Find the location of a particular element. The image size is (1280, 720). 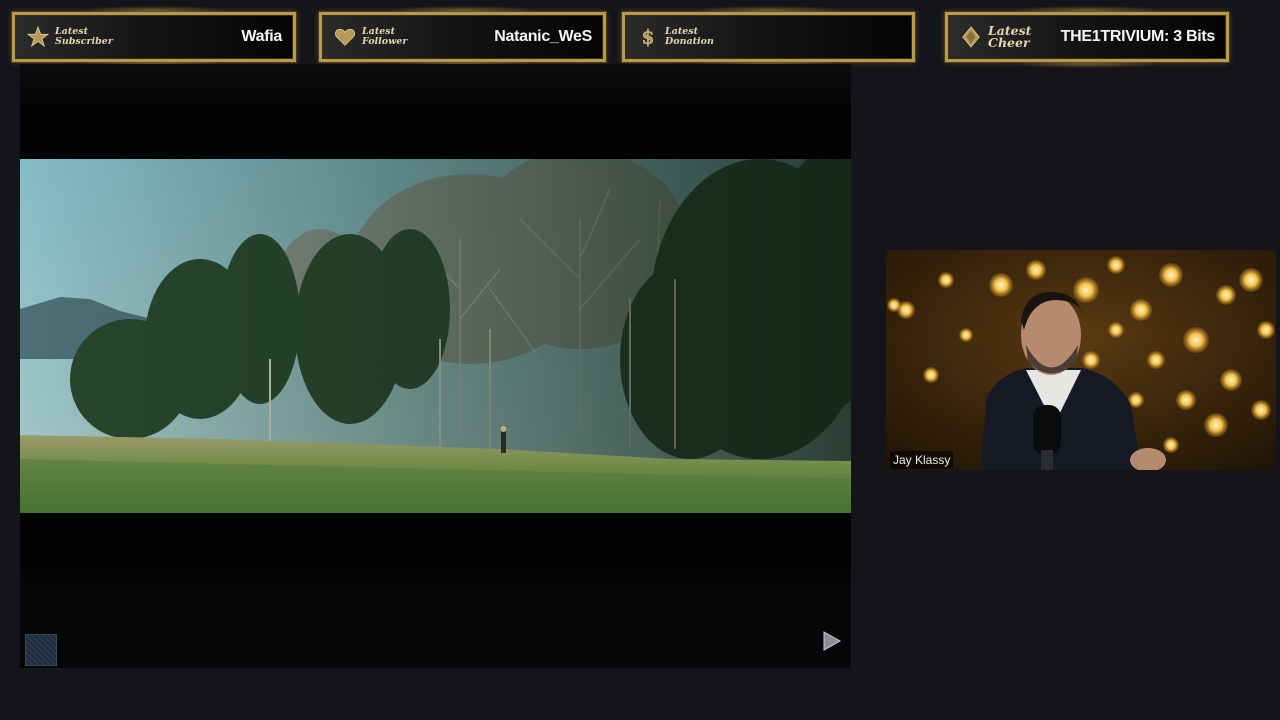

latest-donation-label: Latest Donation is located at coordinates (689, 36).